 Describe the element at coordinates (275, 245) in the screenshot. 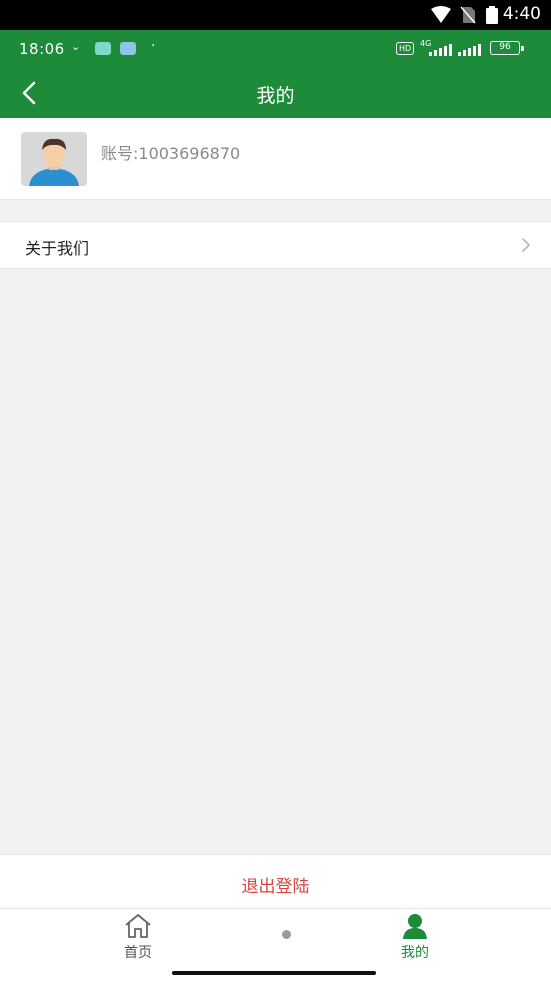

I see `about-us-row: 关于我们` at that location.